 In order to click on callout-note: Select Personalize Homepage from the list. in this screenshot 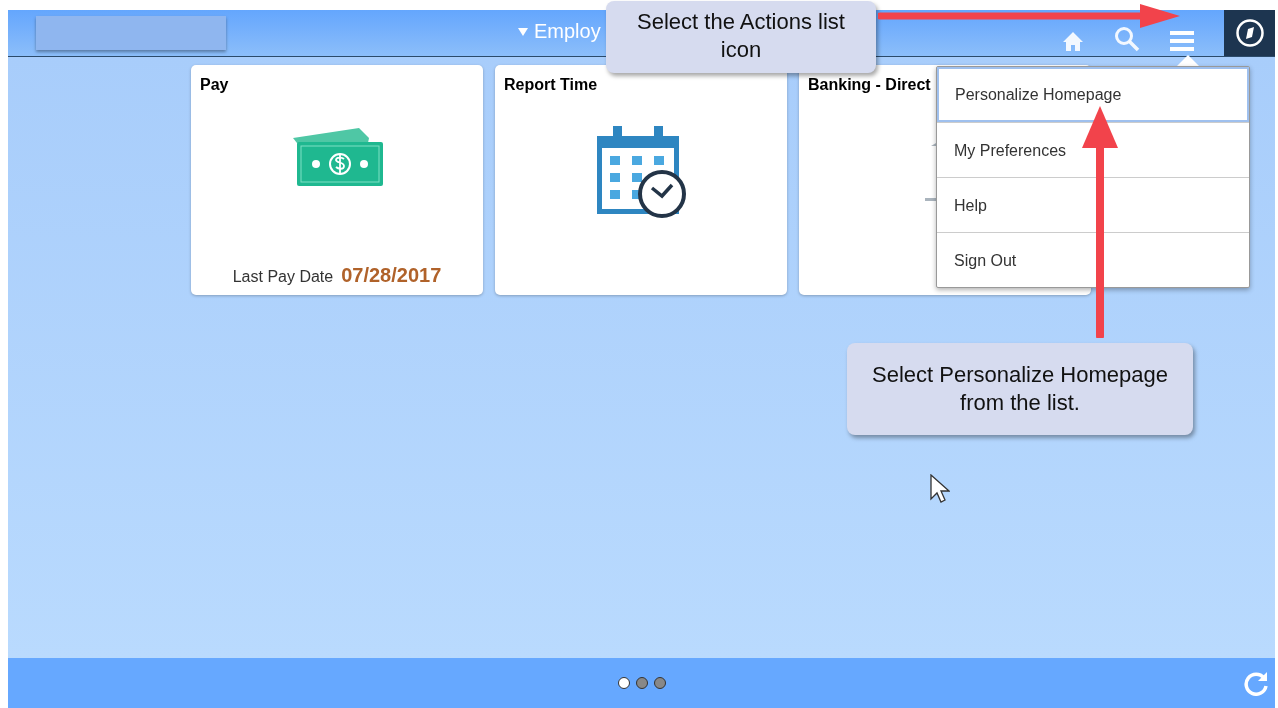, I will do `click(1020, 389)`.